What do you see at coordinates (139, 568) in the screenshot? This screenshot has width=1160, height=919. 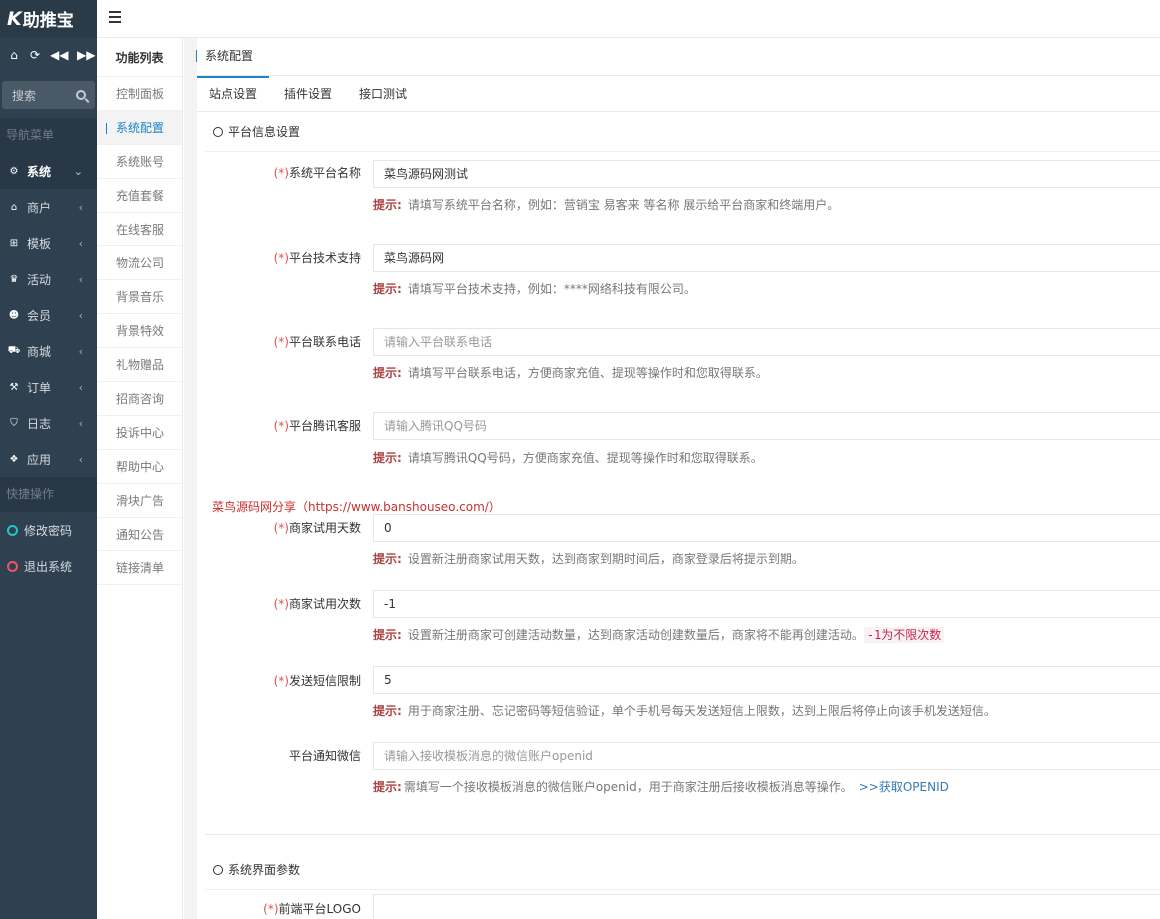 I see `function-item: 链接清单` at bounding box center [139, 568].